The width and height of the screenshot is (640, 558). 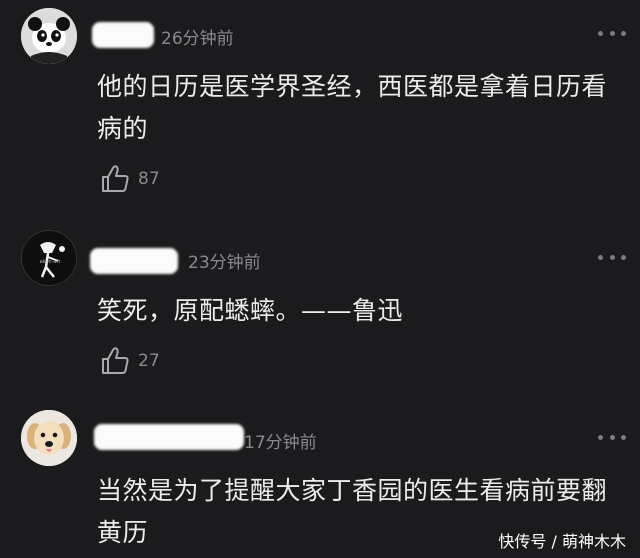 I want to click on panda-avatar-icon, so click(x=49, y=36).